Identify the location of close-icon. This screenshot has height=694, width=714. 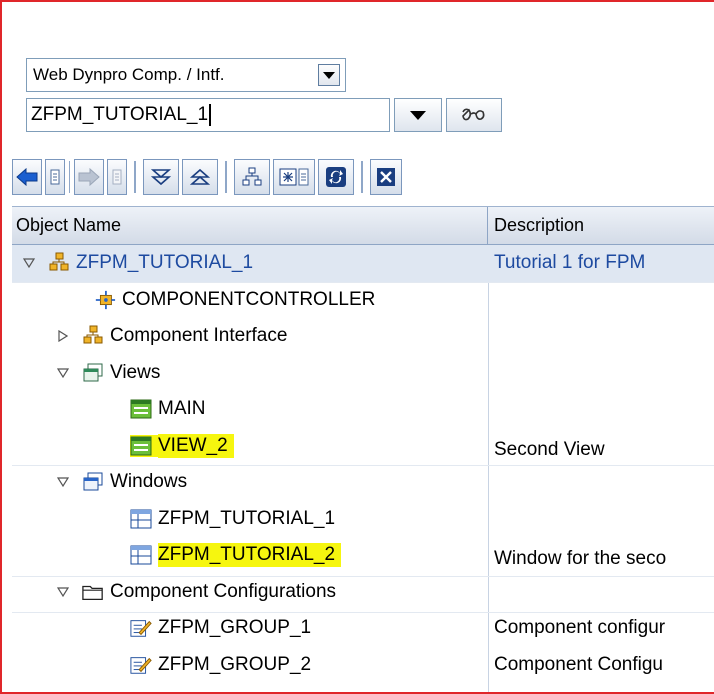
(386, 177).